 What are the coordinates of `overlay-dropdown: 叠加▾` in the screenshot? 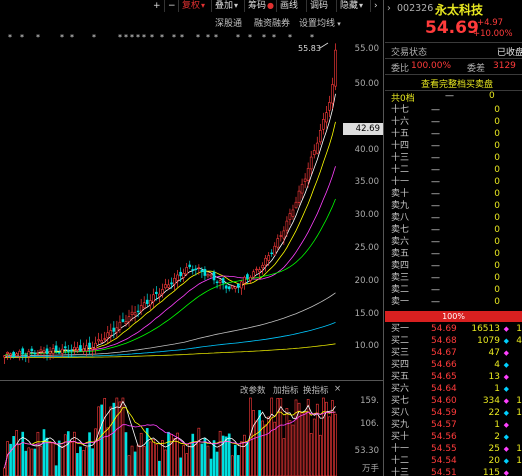 It's located at (226, 6).